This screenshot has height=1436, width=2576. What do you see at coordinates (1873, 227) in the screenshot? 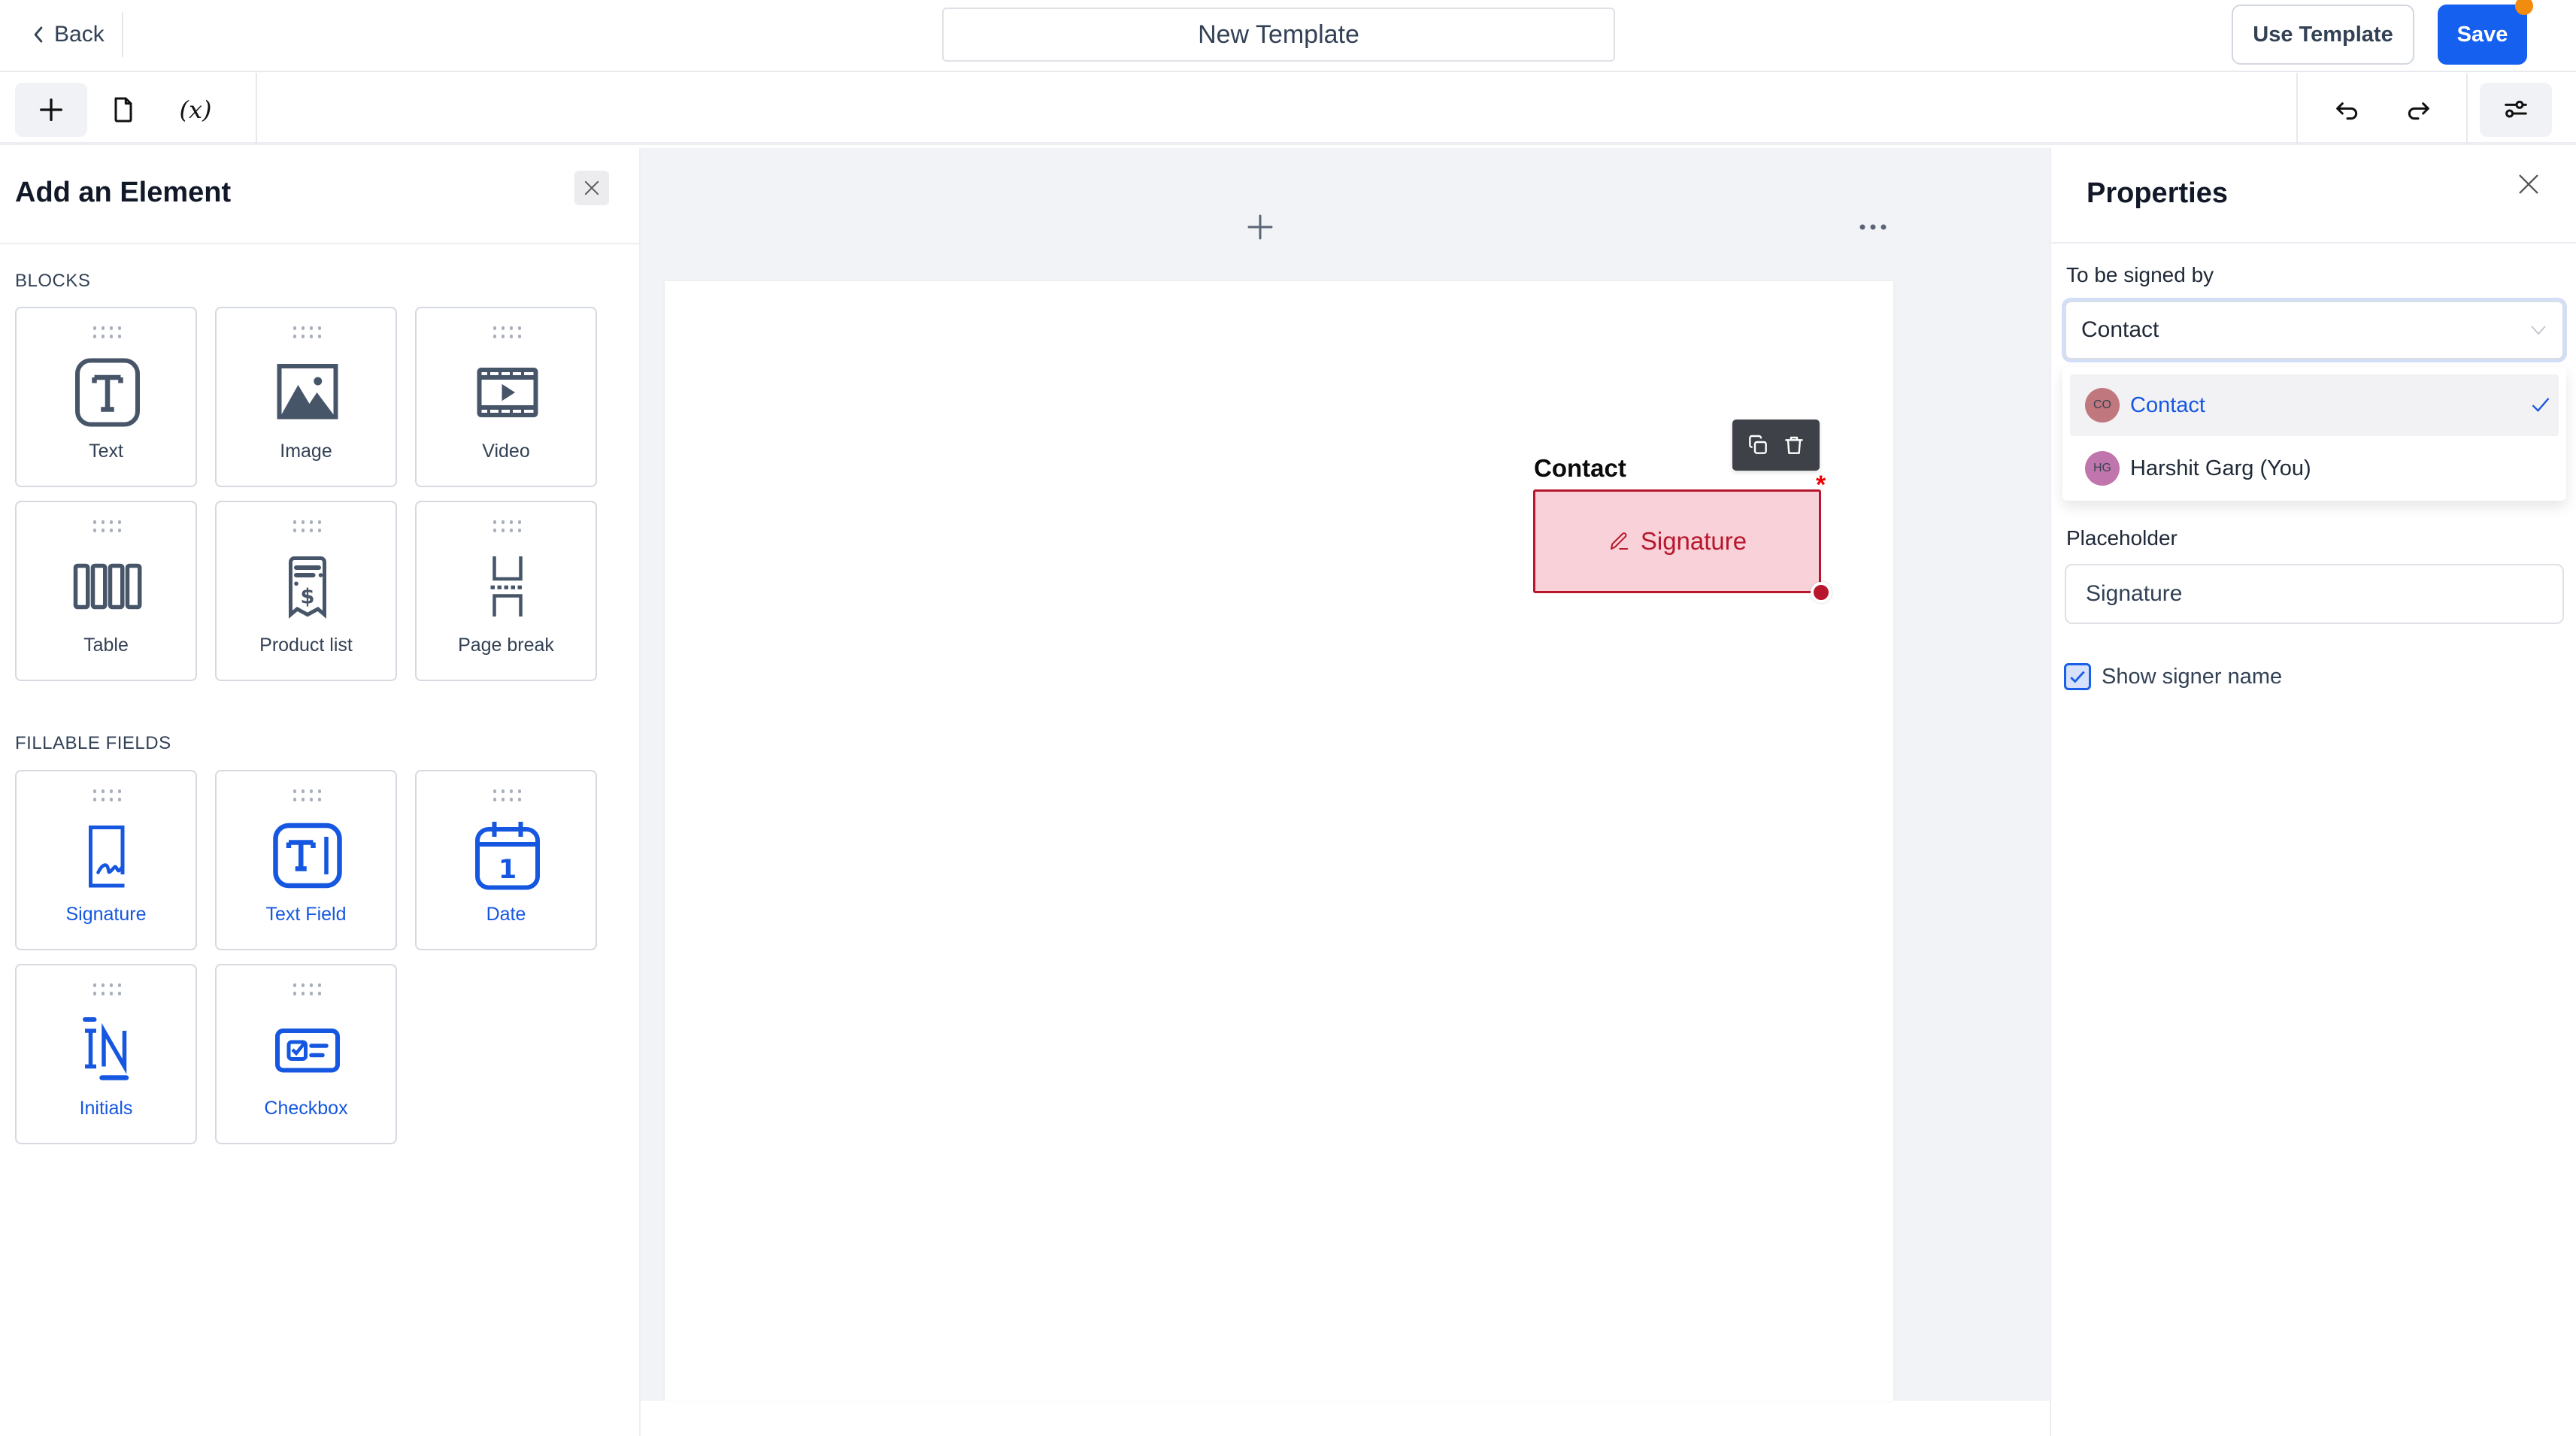
I see `more-options-icon` at bounding box center [1873, 227].